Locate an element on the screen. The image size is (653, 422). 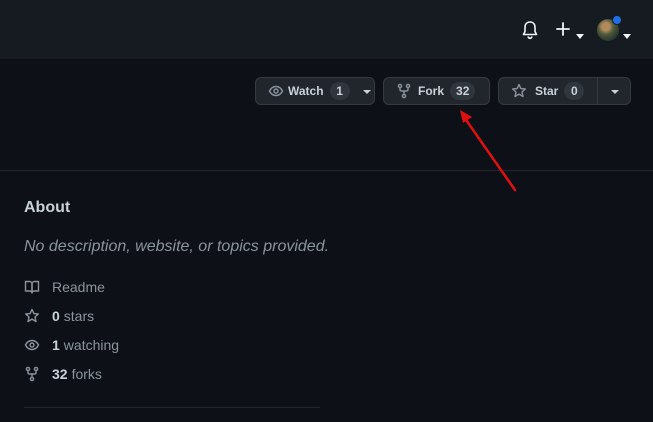
notification-dot is located at coordinates (617, 20).